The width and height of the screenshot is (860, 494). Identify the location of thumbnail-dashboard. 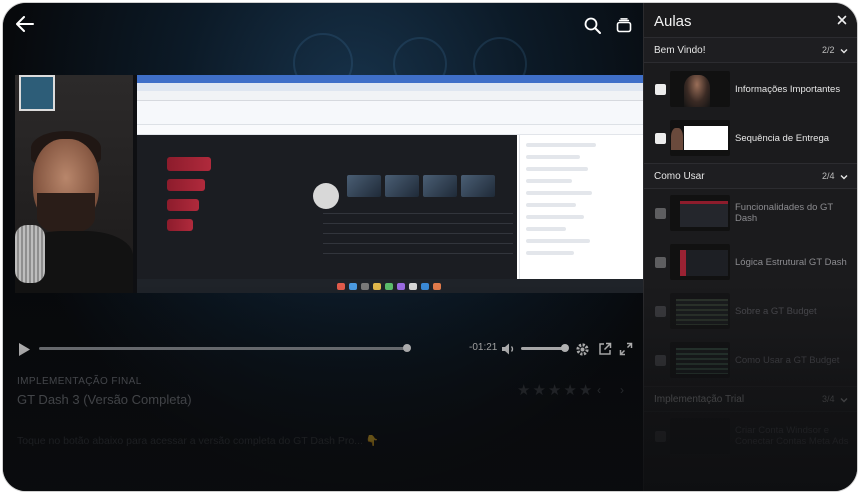
(704, 214).